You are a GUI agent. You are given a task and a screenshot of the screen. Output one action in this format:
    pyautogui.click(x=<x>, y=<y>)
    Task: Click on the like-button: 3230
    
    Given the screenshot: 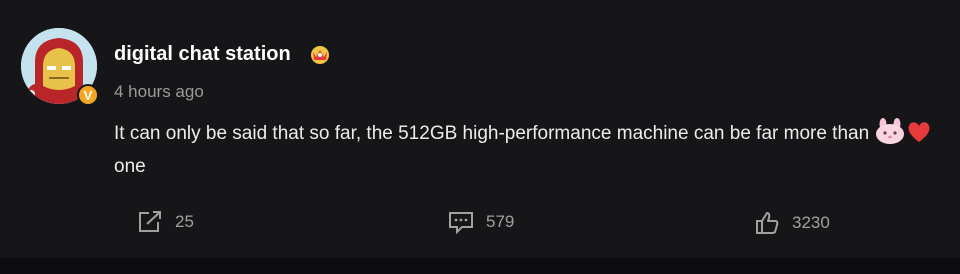 What is the action you would take?
    pyautogui.click(x=792, y=223)
    